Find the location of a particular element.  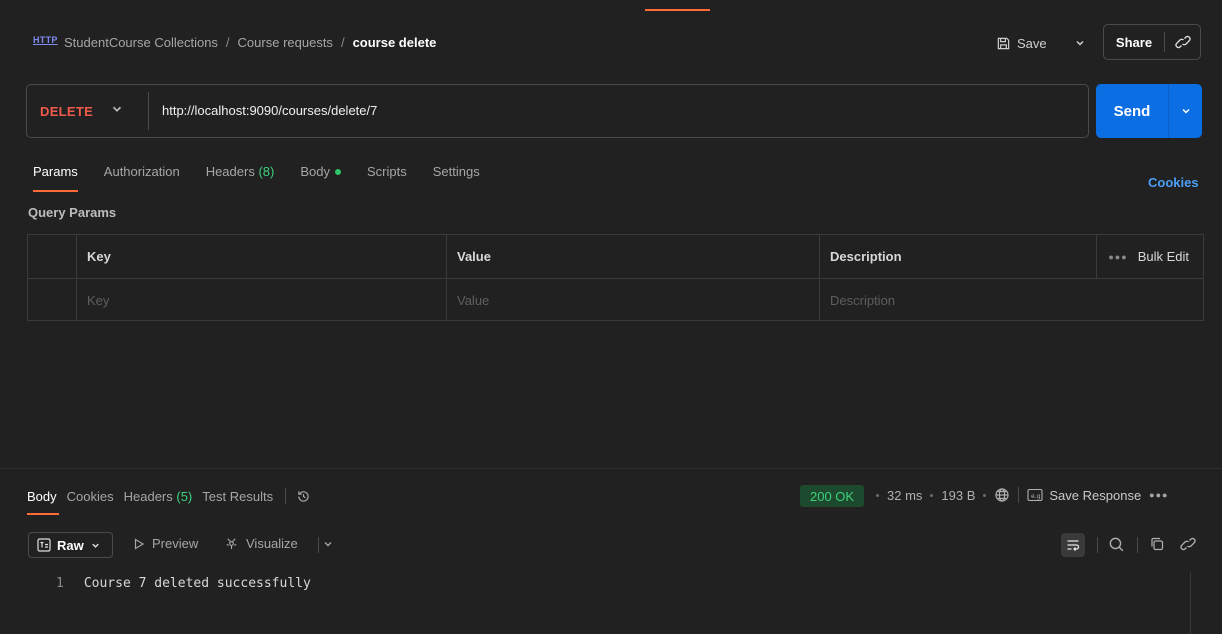

response-time: 32 ms is located at coordinates (904, 495).